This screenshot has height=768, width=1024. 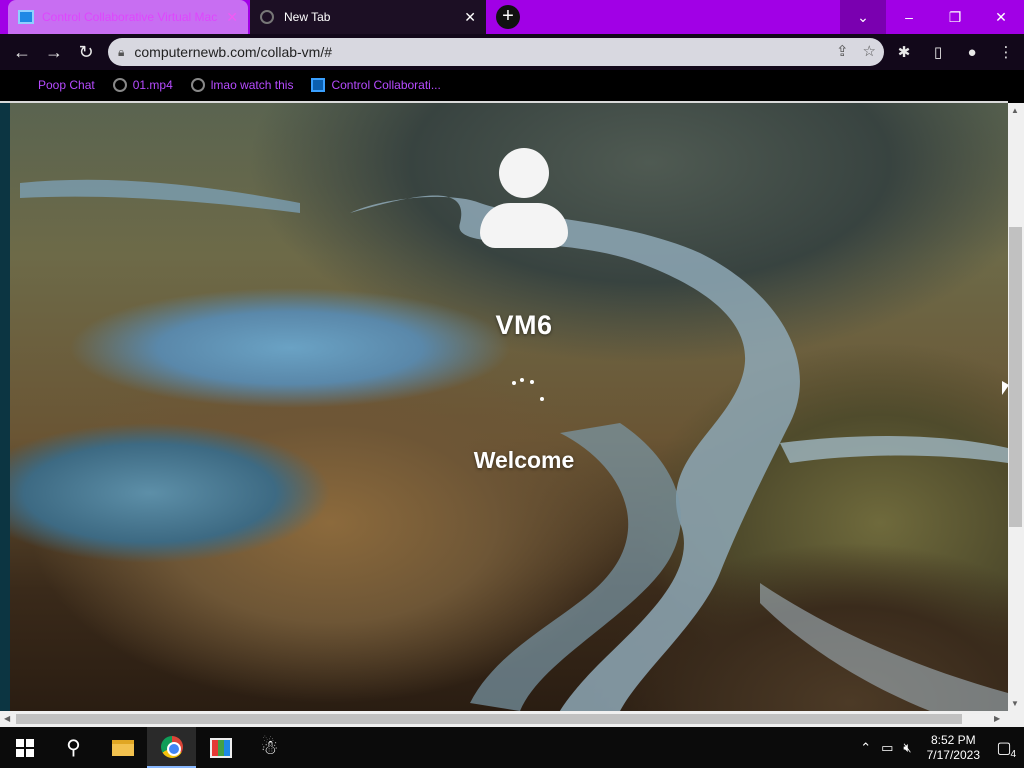 I want to click on paint-icon, so click(x=220, y=747).